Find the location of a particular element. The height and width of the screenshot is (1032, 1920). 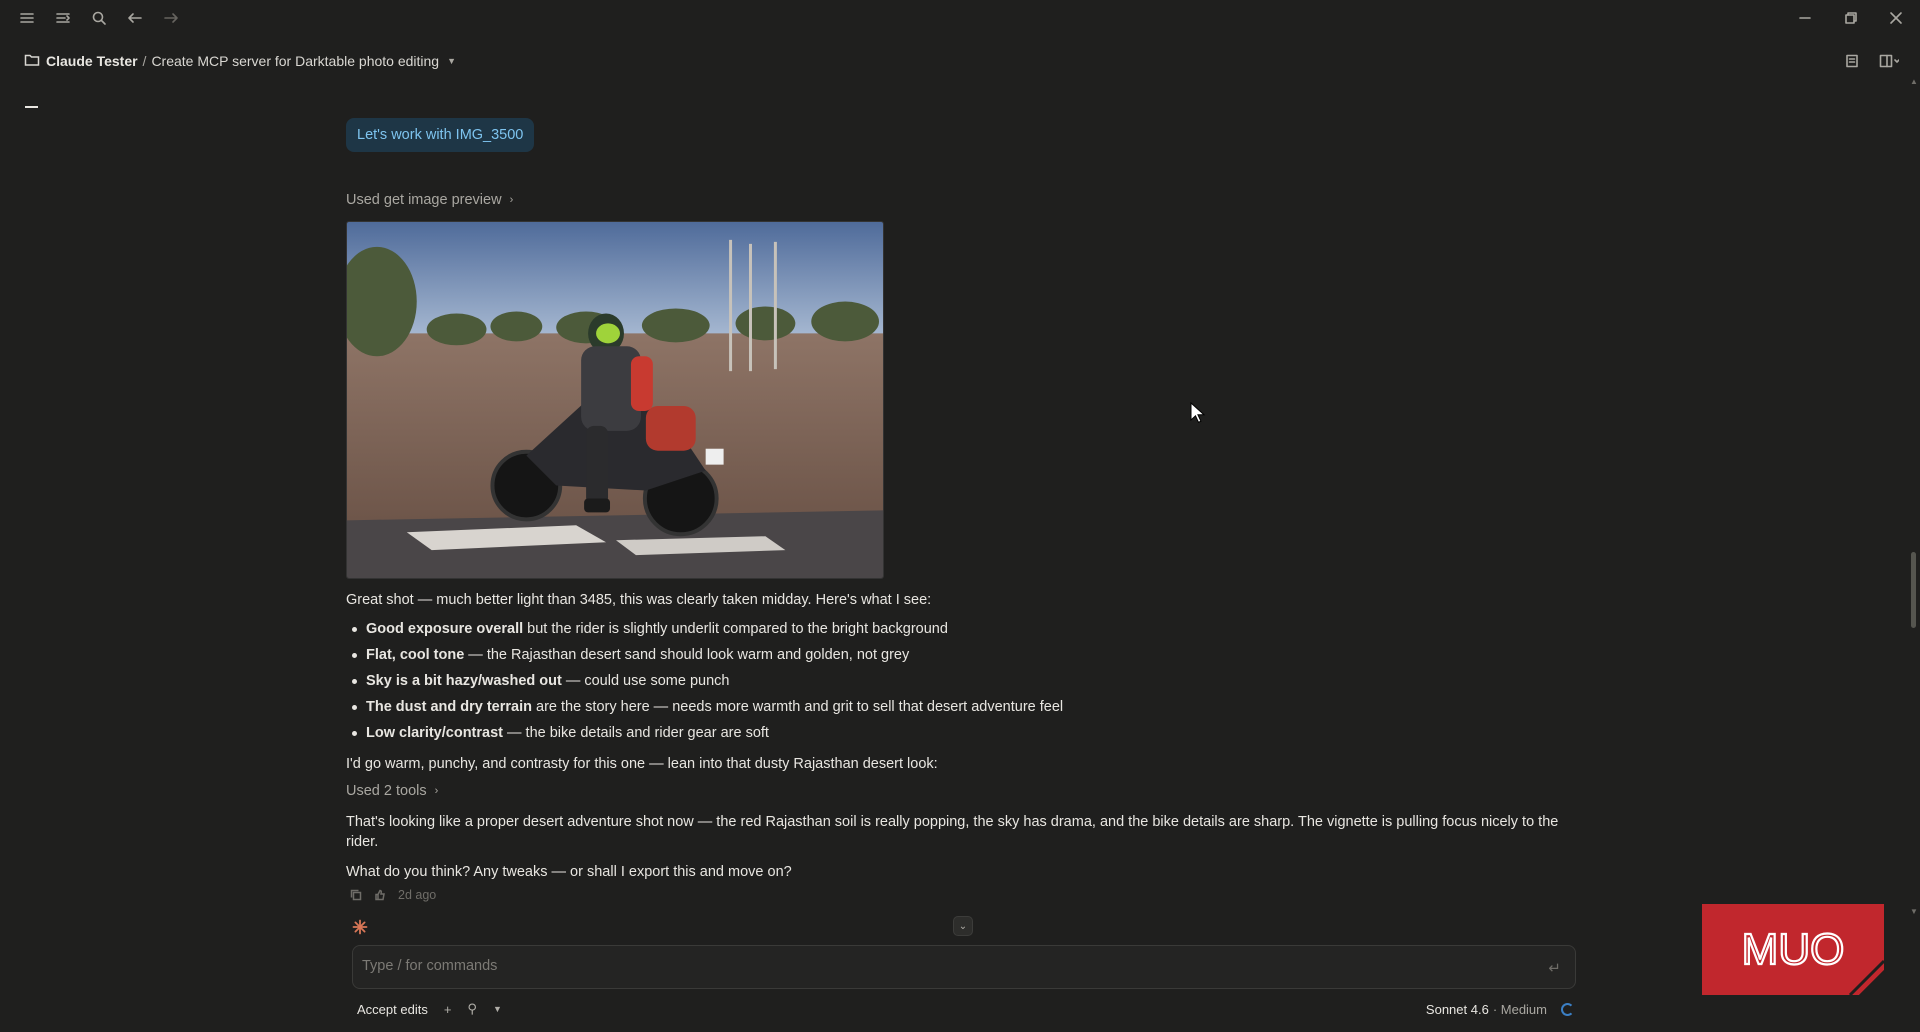

close-icon is located at coordinates (1896, 18).